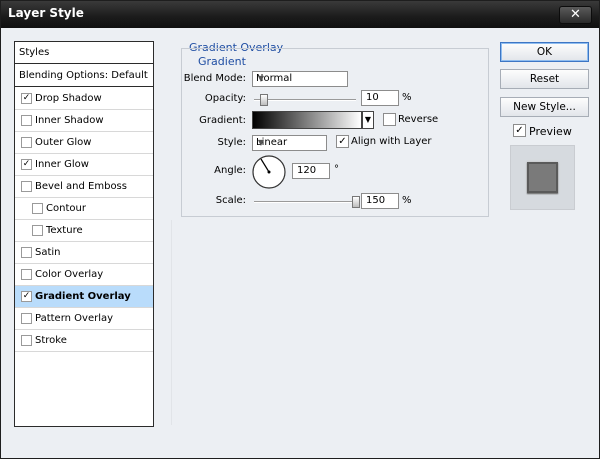 This screenshot has height=459, width=600. What do you see at coordinates (376, 200) in the screenshot?
I see `scale-input-value: 150` at bounding box center [376, 200].